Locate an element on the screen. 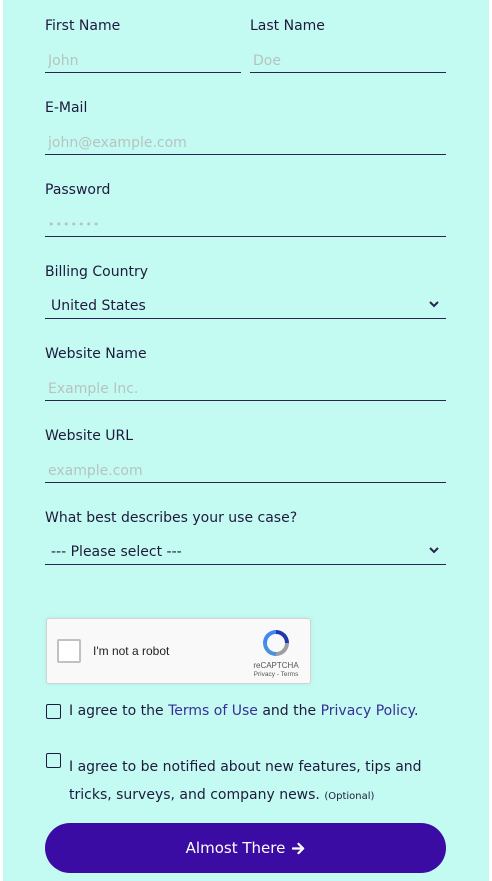  password-field: ••••••• is located at coordinates (245, 225).